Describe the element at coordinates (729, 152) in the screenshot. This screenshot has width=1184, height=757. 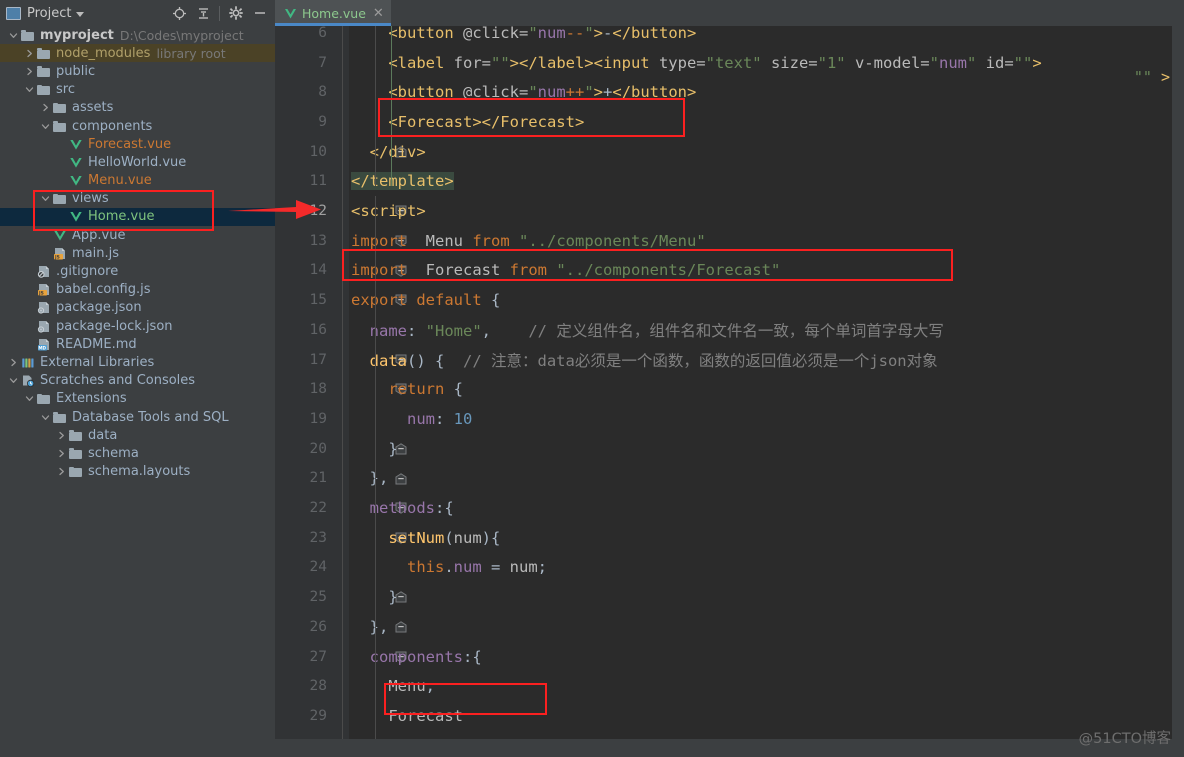
I see `code-line-10: 10 </div>` at that location.